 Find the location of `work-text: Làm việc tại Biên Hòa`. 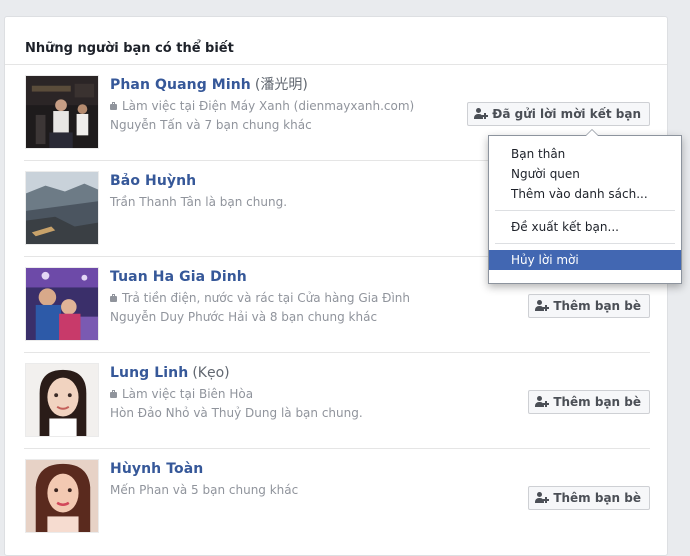

work-text: Làm việc tại Biên Hòa is located at coordinates (188, 394).